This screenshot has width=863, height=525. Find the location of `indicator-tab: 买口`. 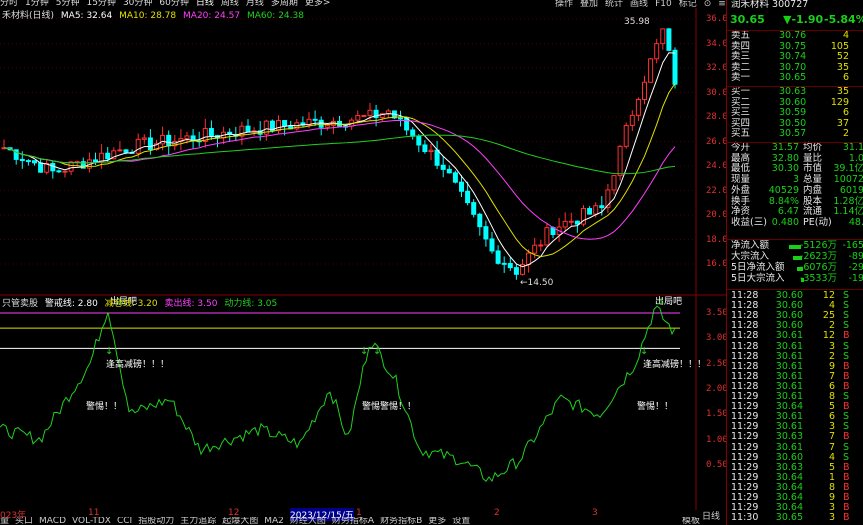

indicator-tab: 买口 is located at coordinates (24, 521).